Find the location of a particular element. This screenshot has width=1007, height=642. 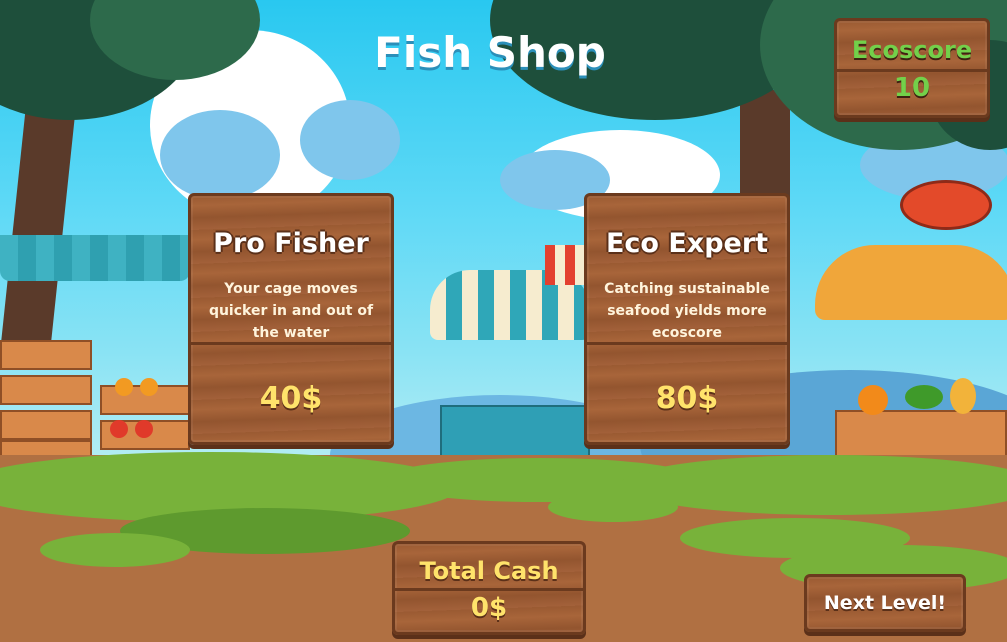

next-level-label: Next Level! is located at coordinates (885, 603).